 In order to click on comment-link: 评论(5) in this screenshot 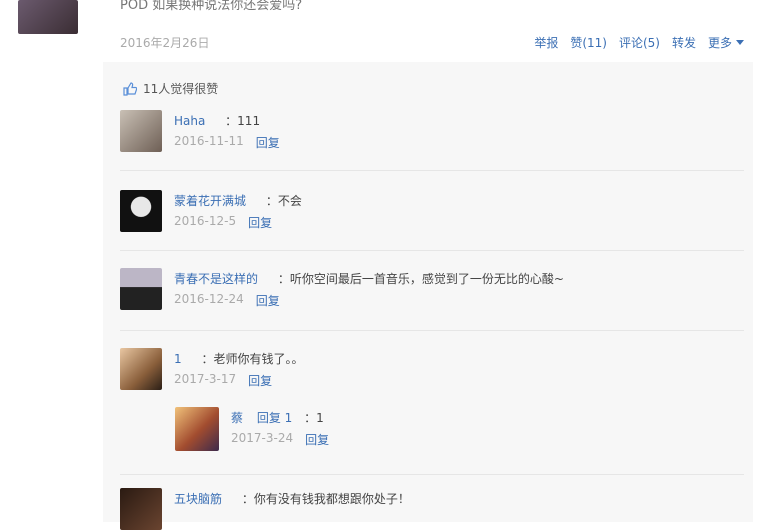, I will do `click(639, 42)`.